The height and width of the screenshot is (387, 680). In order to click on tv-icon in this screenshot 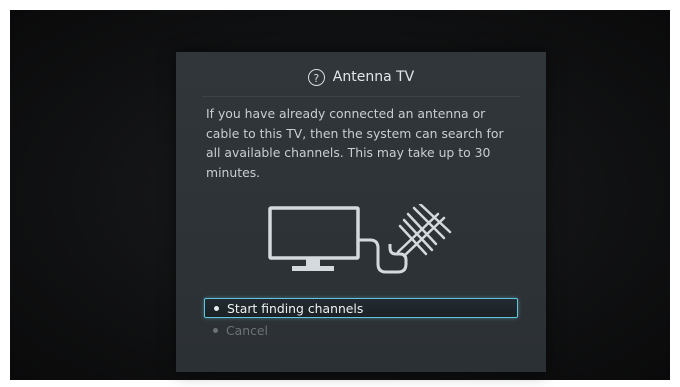, I will do `click(314, 233)`.